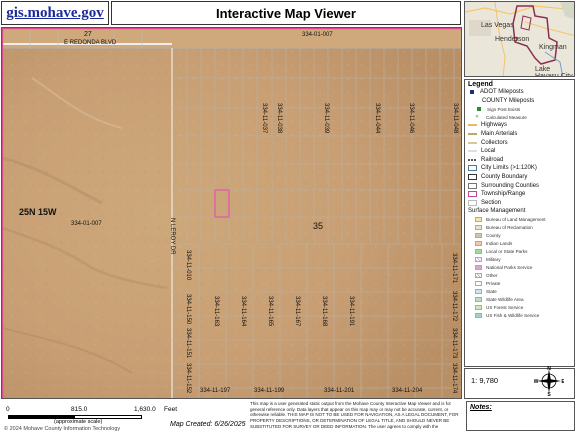 The width and height of the screenshot is (576, 432). Describe the element at coordinates (279, 118) in the screenshot. I see `parcel-label: 334-11-038` at that location.